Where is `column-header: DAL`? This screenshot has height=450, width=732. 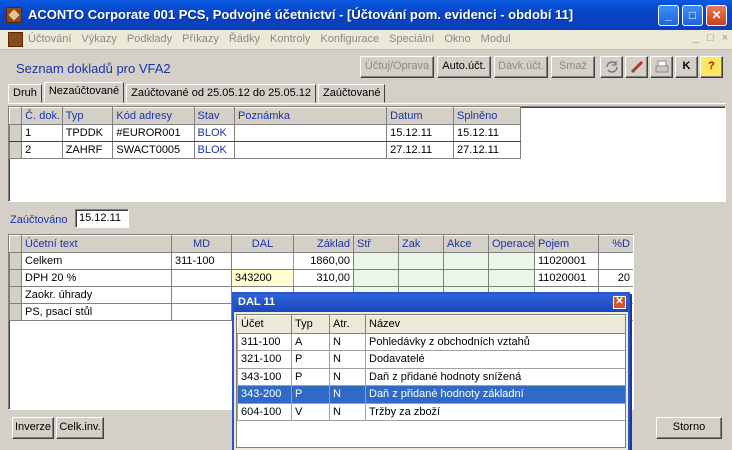 column-header: DAL is located at coordinates (262, 244).